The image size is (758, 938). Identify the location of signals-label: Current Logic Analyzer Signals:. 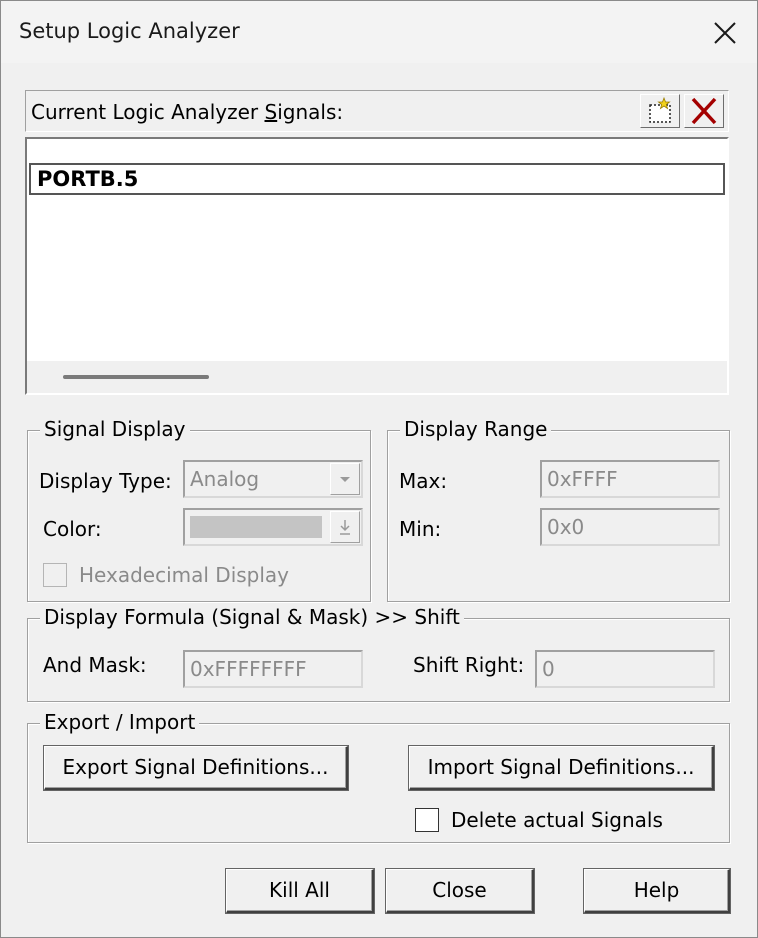
(187, 112).